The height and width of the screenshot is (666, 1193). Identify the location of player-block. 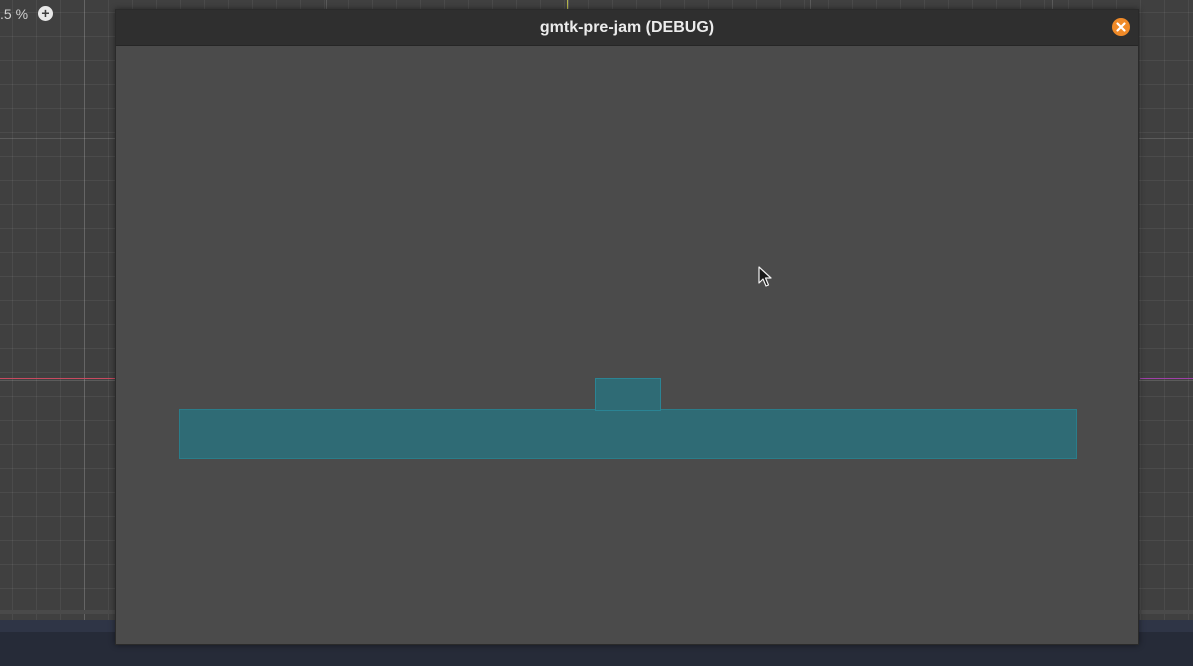
(628, 394).